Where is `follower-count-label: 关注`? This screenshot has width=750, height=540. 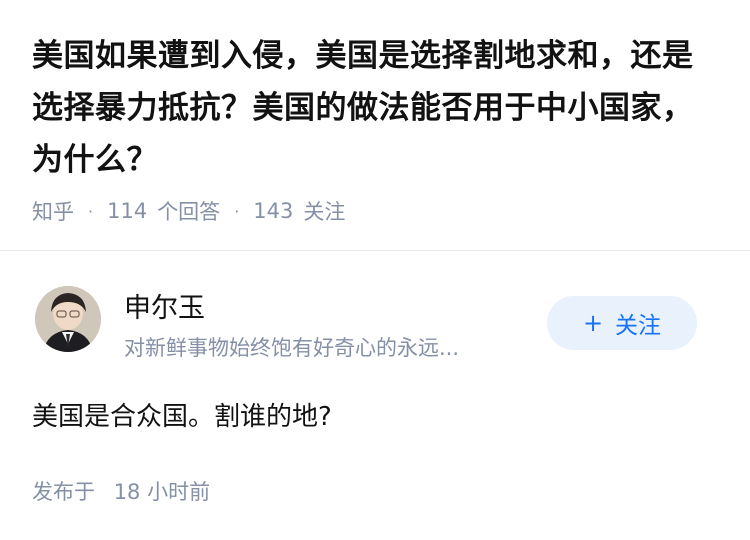 follower-count-label: 关注 is located at coordinates (324, 212).